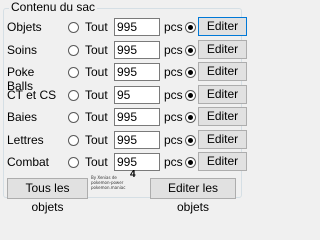  Describe the element at coordinates (25, 140) in the screenshot. I see `category-label: Lettres` at that location.